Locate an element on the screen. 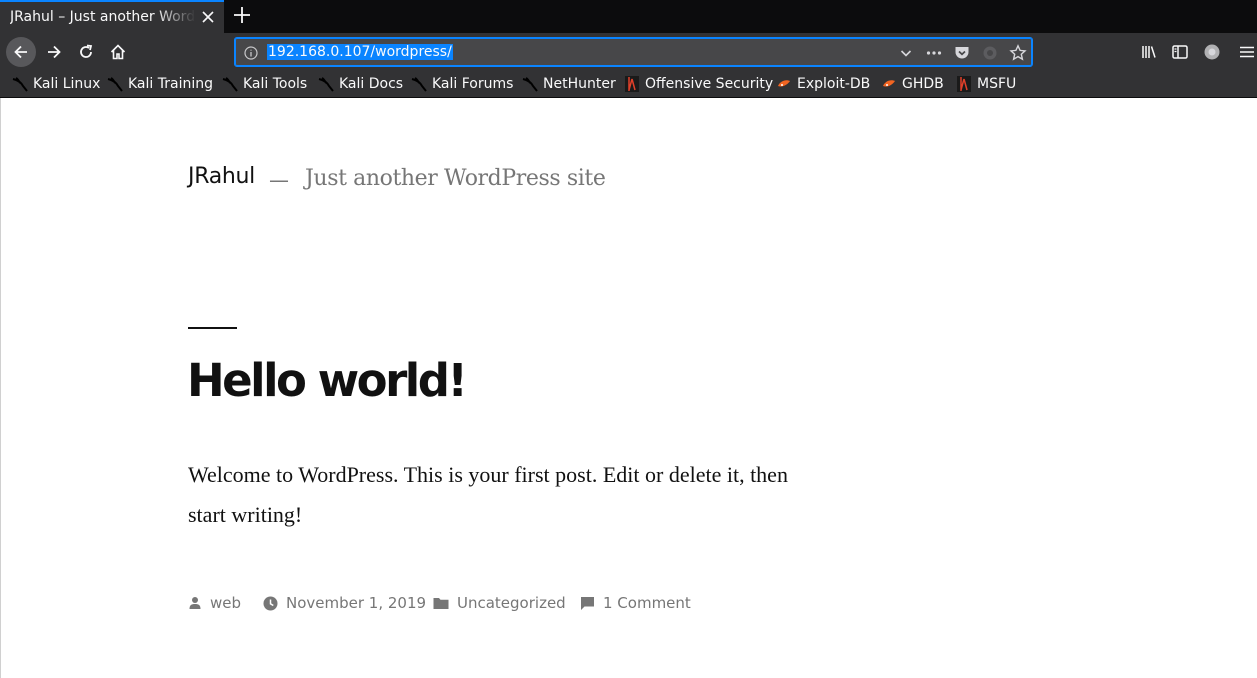  back-button is located at coordinates (21, 52).